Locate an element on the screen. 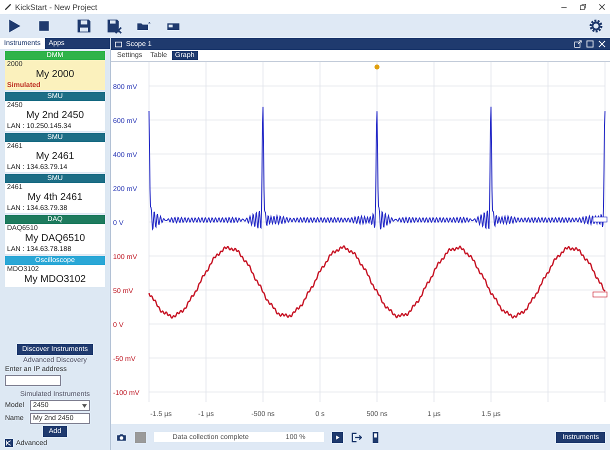  instrument-name: My DAQ6510 is located at coordinates (55, 239).